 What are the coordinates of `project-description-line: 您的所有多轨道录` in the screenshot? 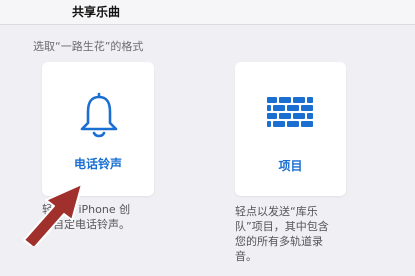 It's located at (279, 241).